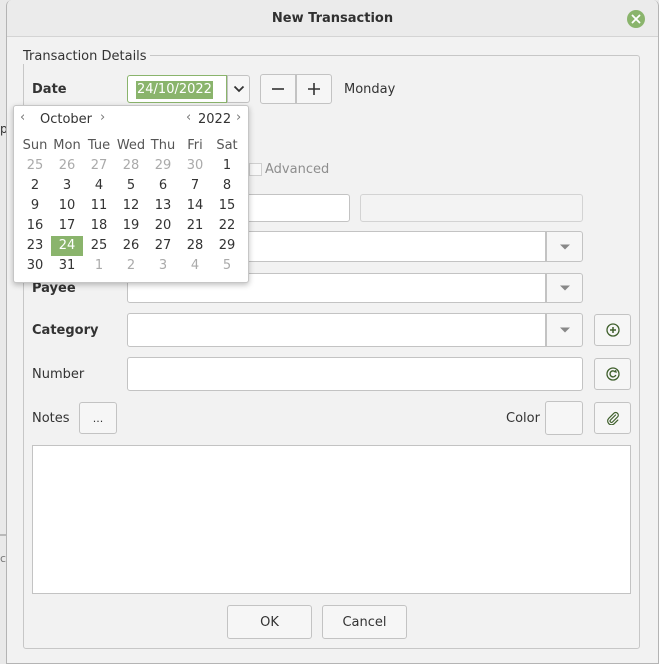 The image size is (659, 664). Describe the element at coordinates (67, 246) in the screenshot. I see `calendar-day-selected: 24` at that location.